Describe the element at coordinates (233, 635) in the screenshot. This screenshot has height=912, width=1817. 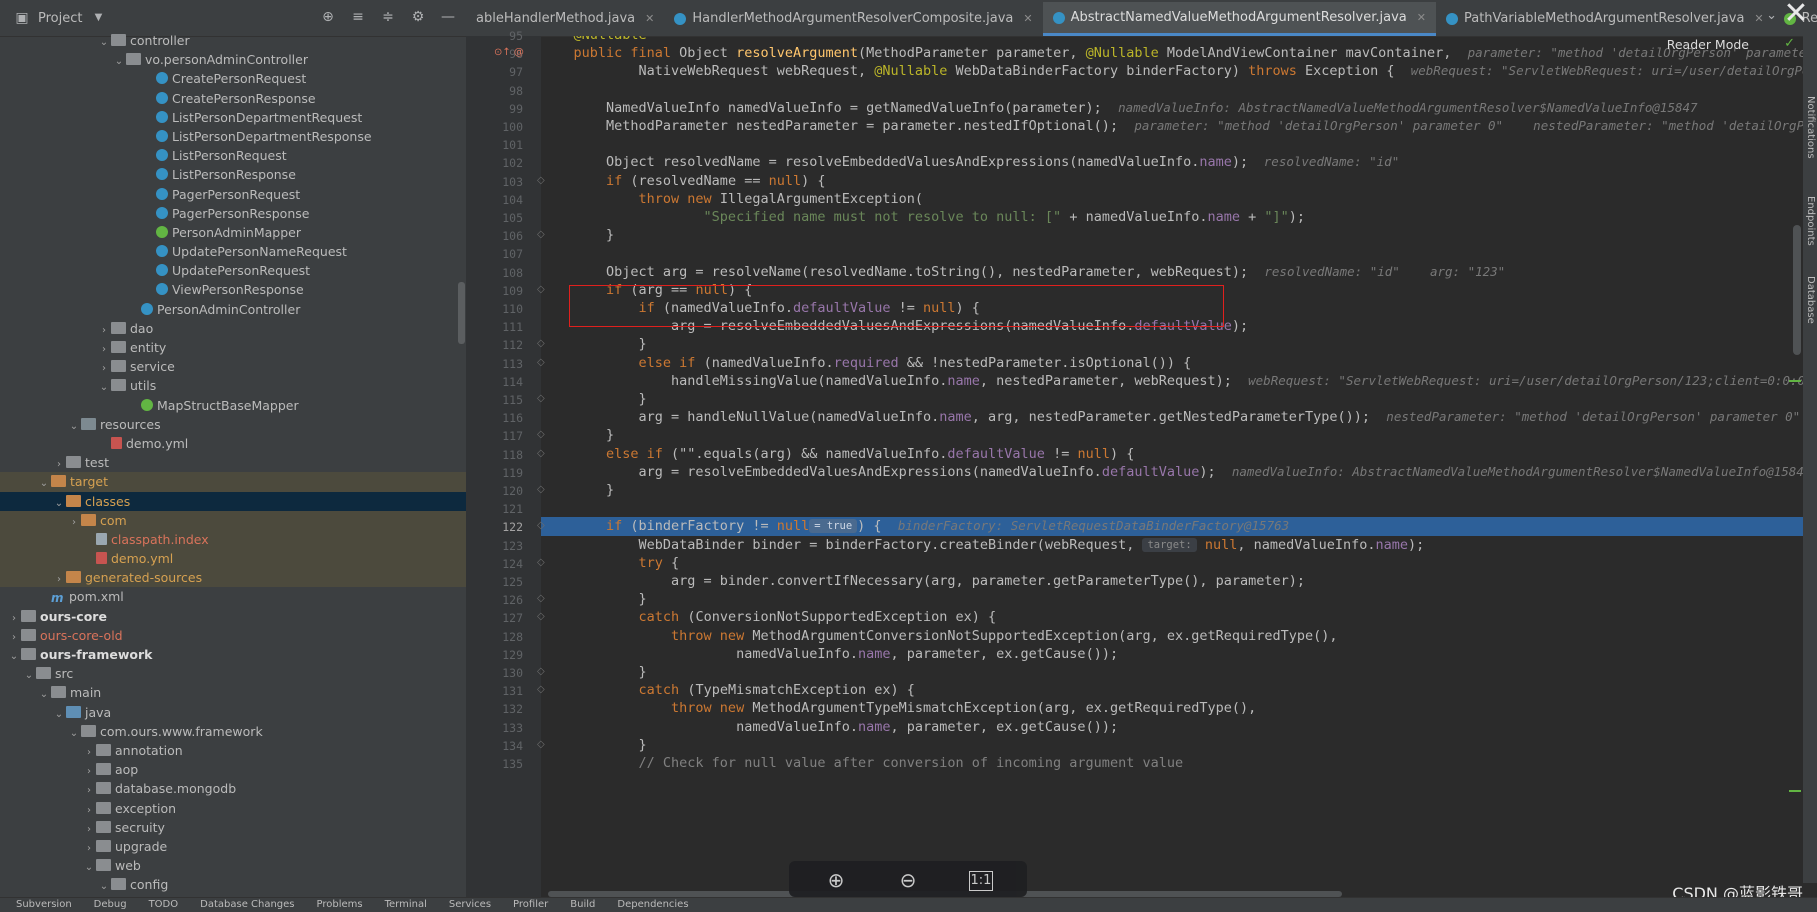
I see `tree-item: › ours-core-old` at that location.